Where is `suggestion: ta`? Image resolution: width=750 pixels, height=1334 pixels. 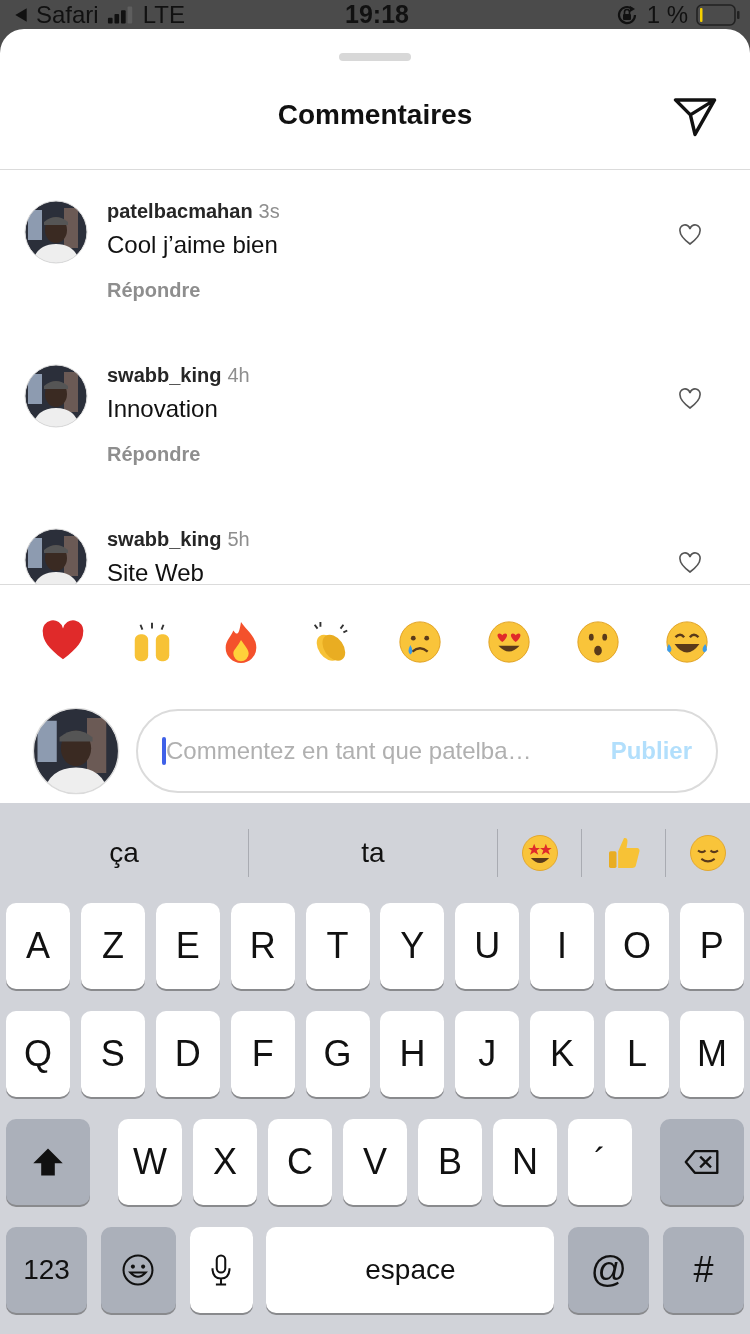 suggestion: ta is located at coordinates (373, 853).